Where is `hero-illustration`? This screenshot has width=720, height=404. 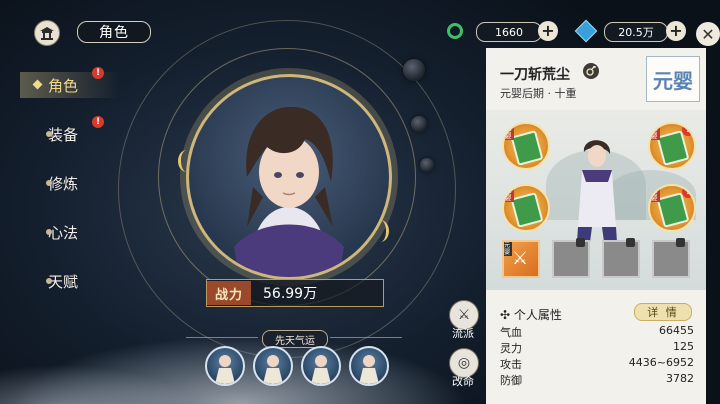
hero-illustration is located at coordinates (289, 191).